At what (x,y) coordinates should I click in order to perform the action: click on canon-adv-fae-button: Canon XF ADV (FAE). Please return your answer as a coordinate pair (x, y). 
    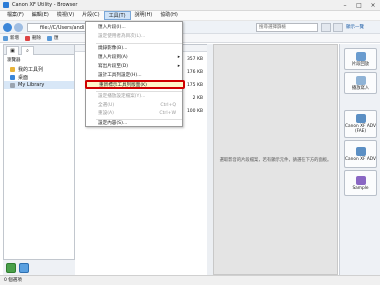
    Looking at the image, I should click on (360, 124).